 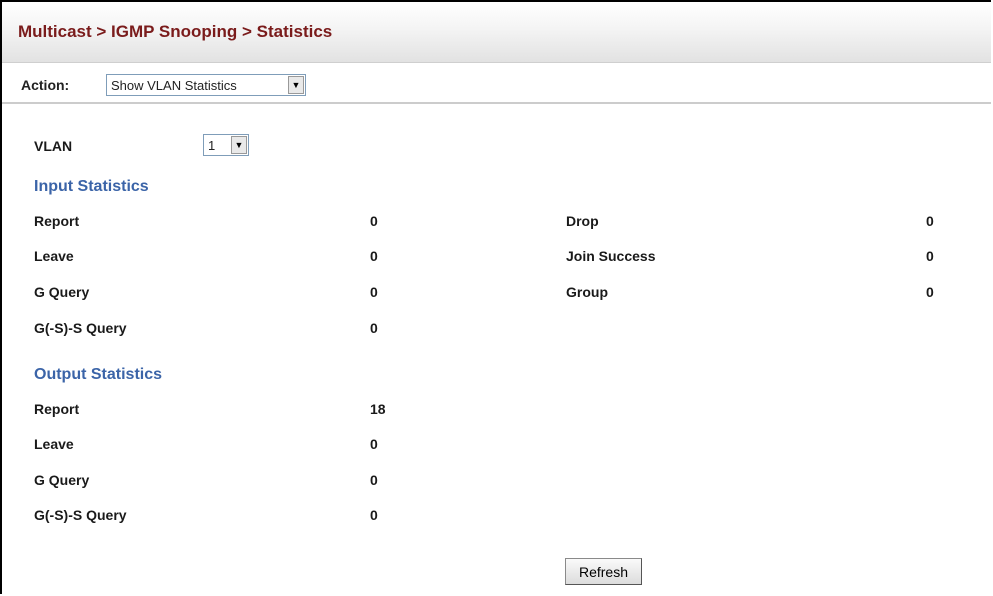 I want to click on input-leave-value: 0, so click(x=374, y=256).